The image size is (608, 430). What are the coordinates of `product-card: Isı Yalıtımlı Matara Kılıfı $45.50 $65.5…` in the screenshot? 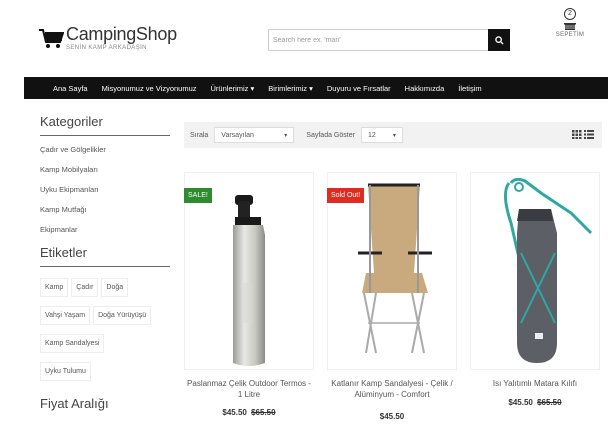 It's located at (535, 301).